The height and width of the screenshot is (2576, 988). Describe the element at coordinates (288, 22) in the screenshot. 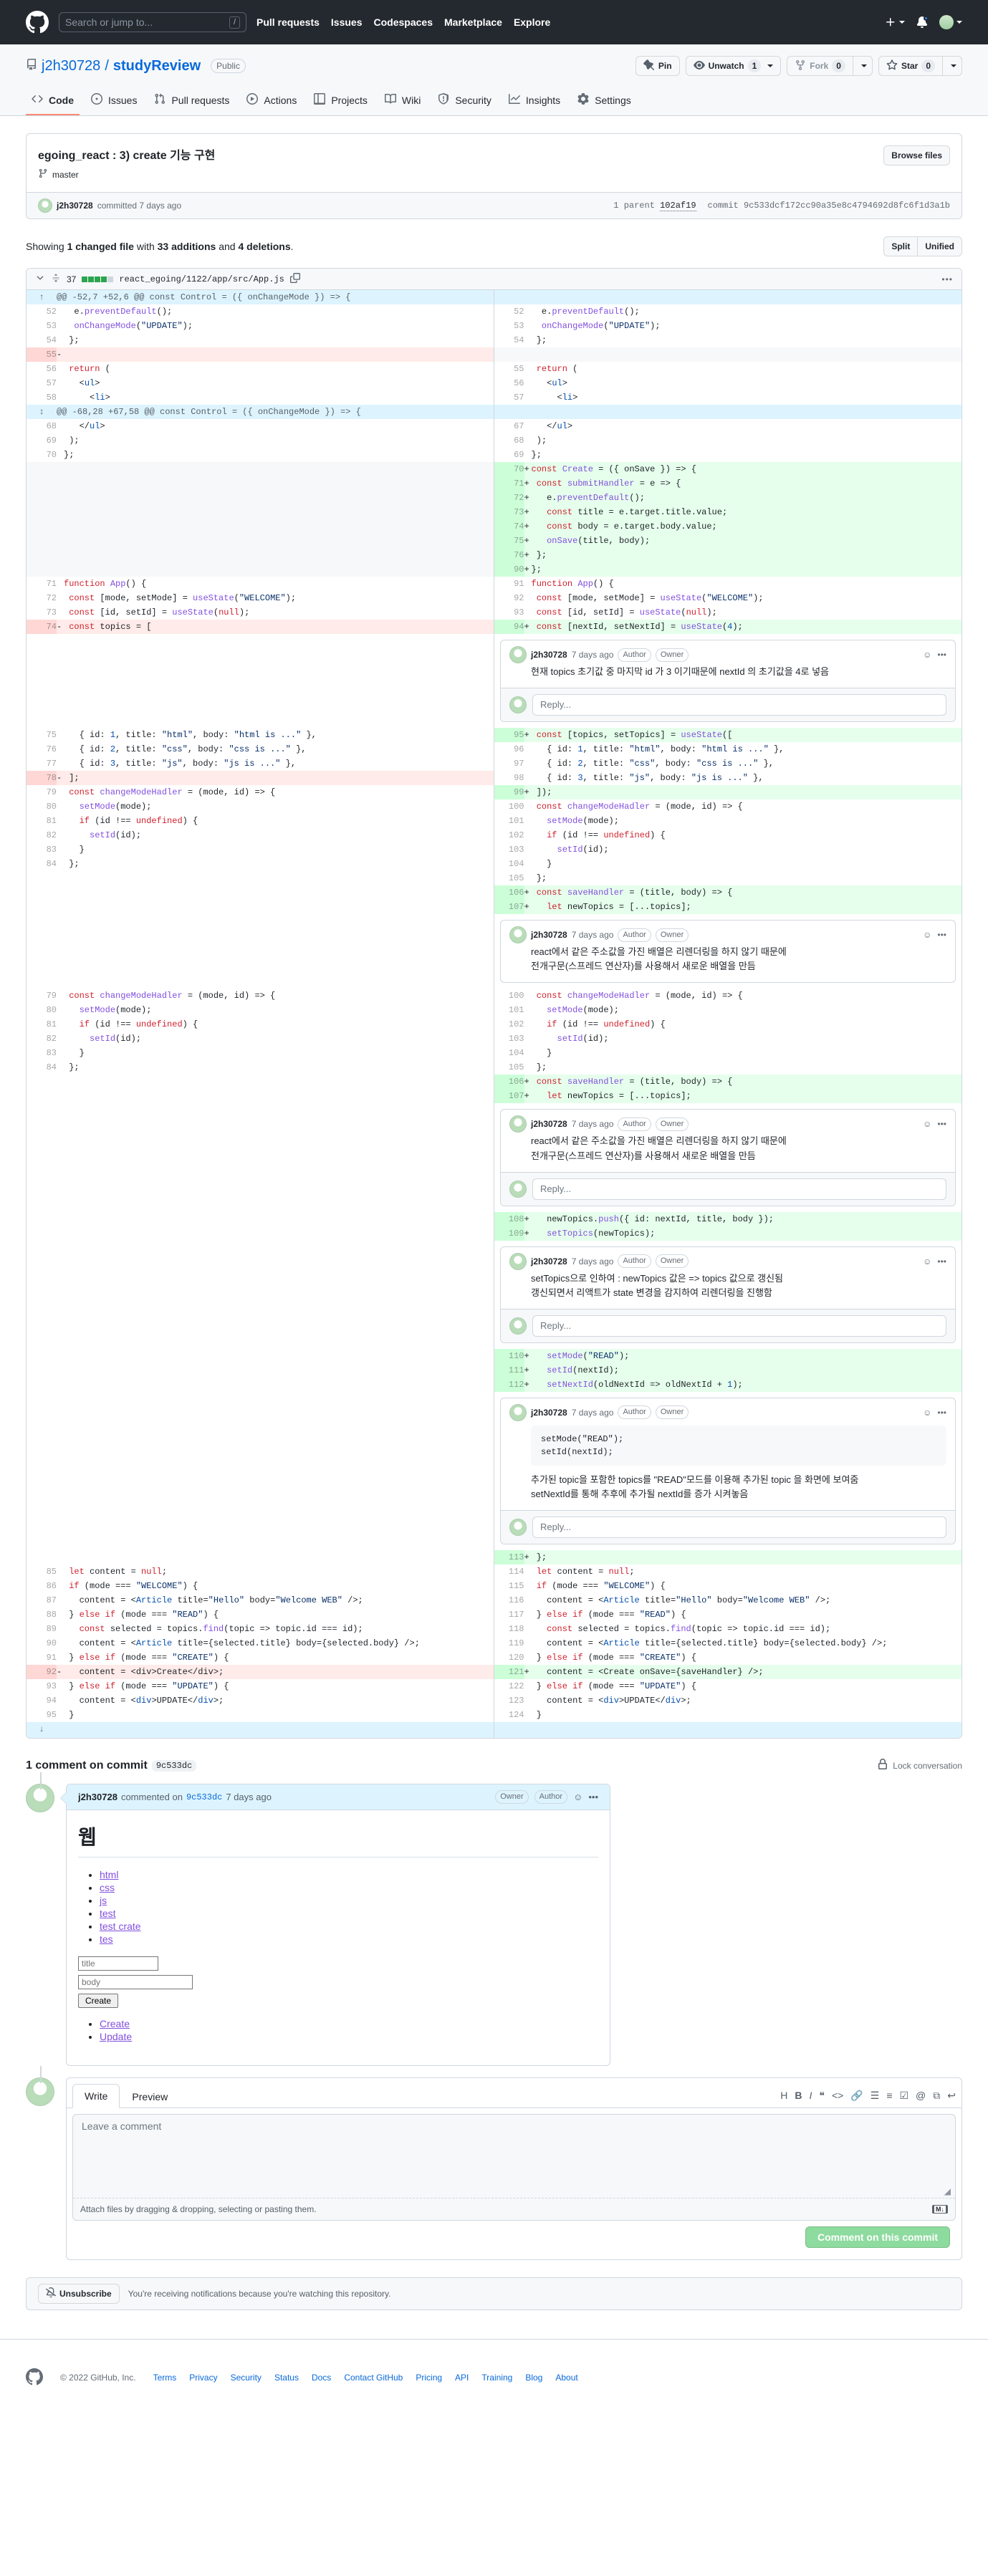

I see `nav-pull-requests: Pull requests` at that location.